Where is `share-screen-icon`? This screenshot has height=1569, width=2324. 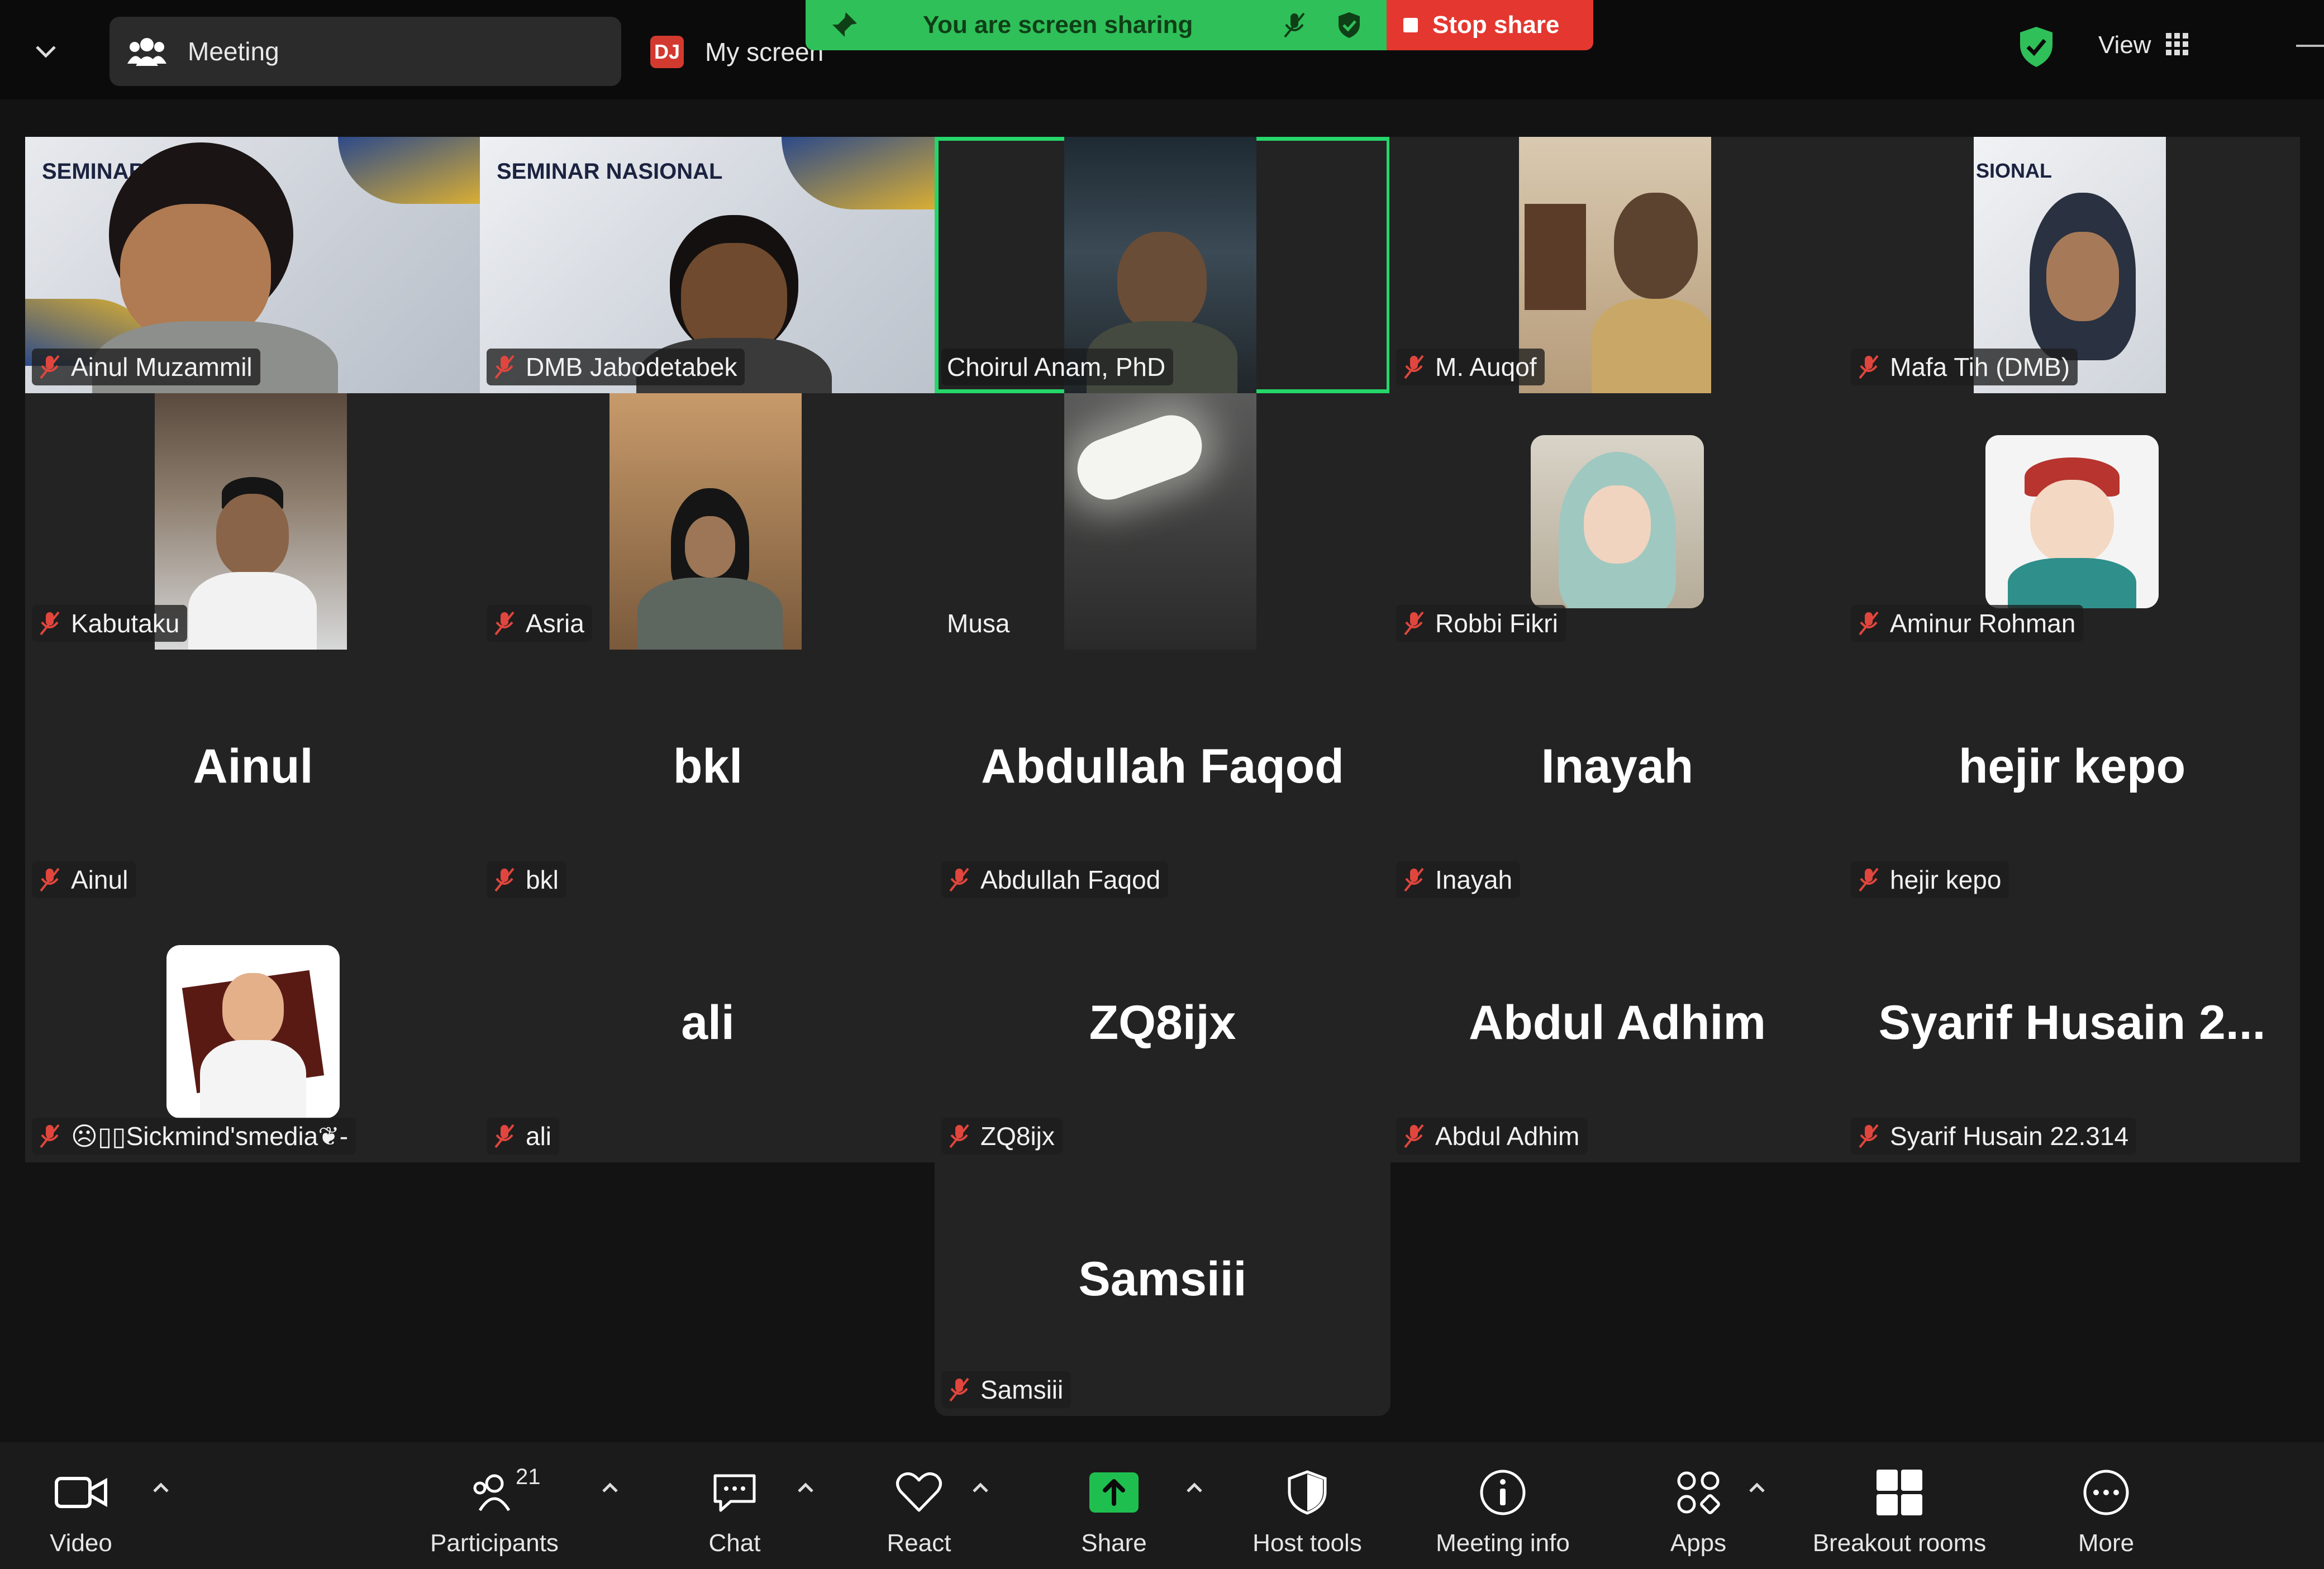
share-screen-icon is located at coordinates (1114, 1492).